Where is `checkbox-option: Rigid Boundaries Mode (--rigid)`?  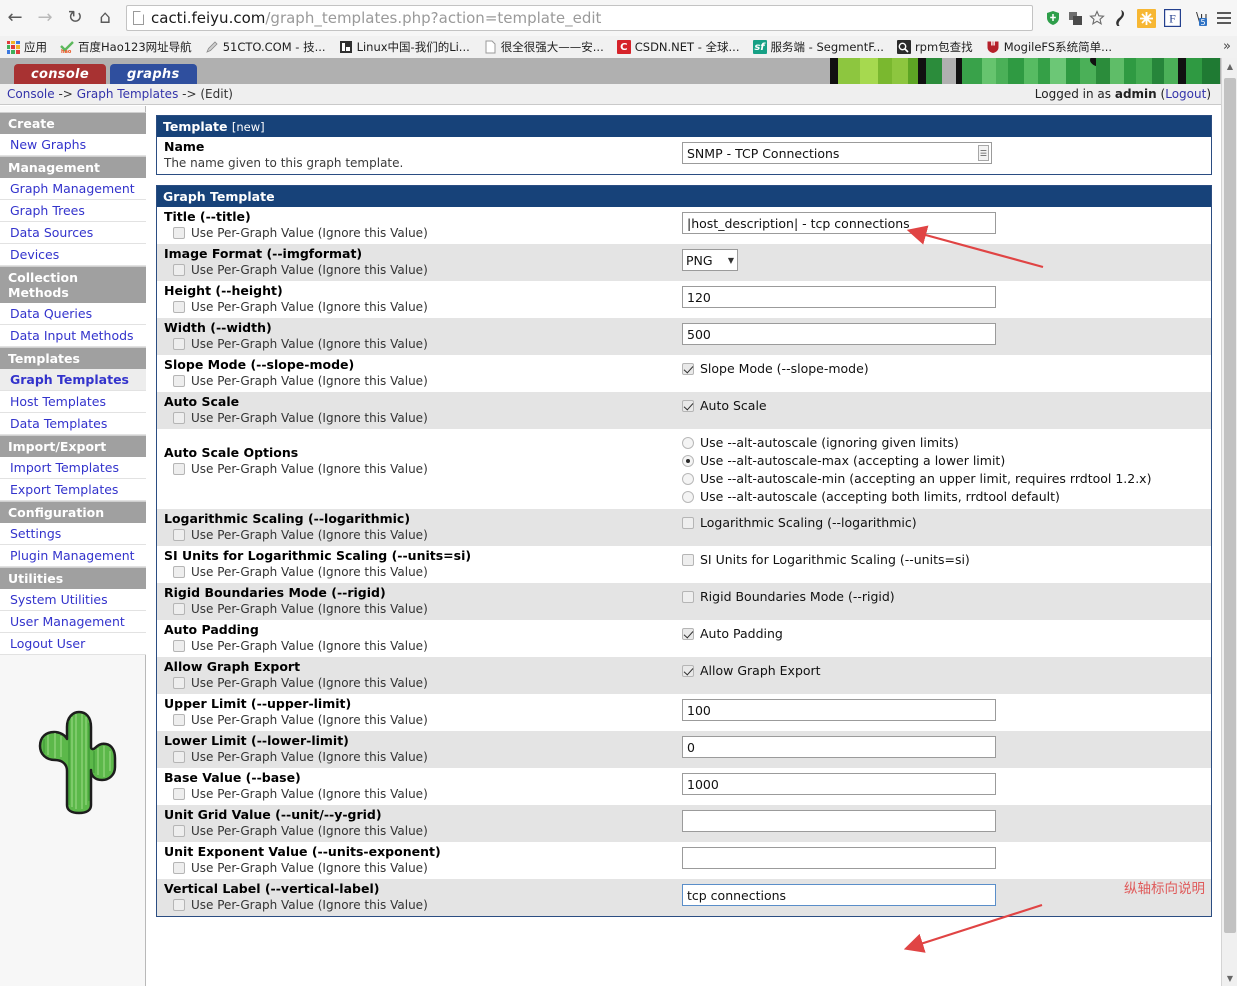 checkbox-option: Rigid Boundaries Mode (--rigid) is located at coordinates (946, 596).